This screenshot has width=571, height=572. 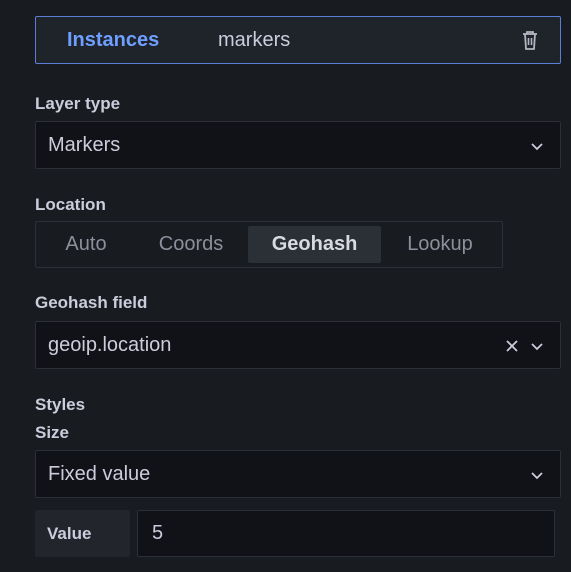 What do you see at coordinates (113, 40) in the screenshot?
I see `instances-label: Instances` at bounding box center [113, 40].